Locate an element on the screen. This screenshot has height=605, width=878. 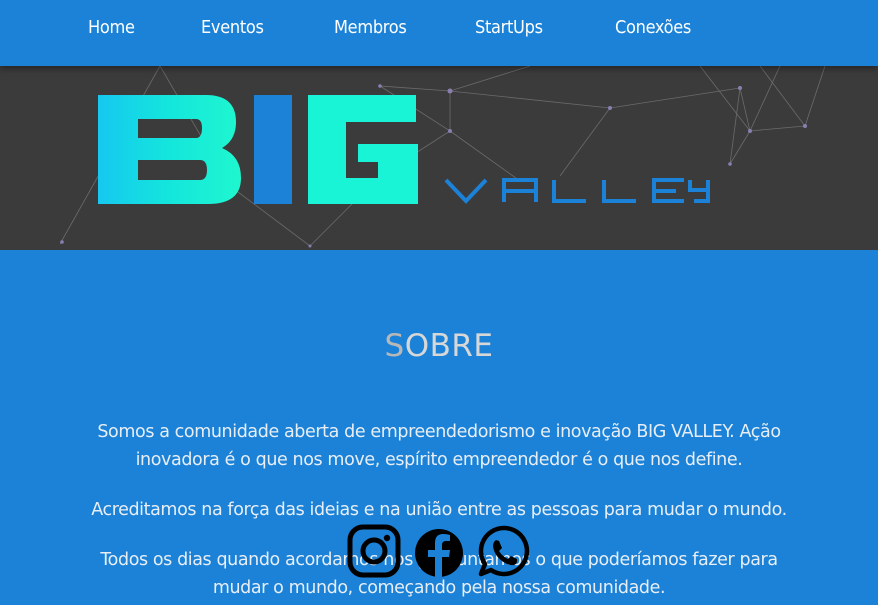
nav-membros: Membros is located at coordinates (370, 27).